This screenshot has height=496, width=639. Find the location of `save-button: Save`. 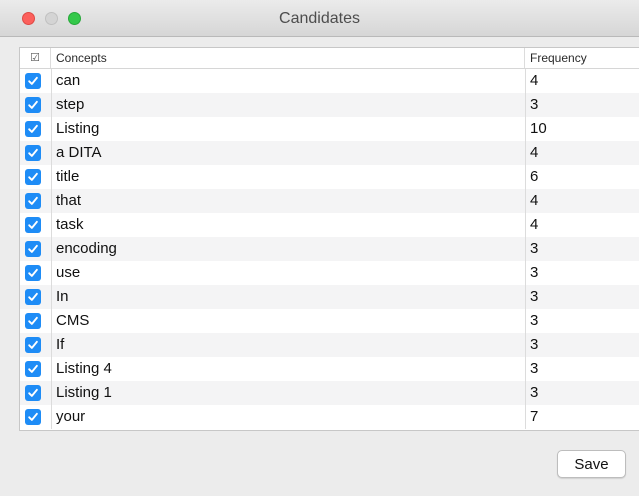

save-button: Save is located at coordinates (591, 464).